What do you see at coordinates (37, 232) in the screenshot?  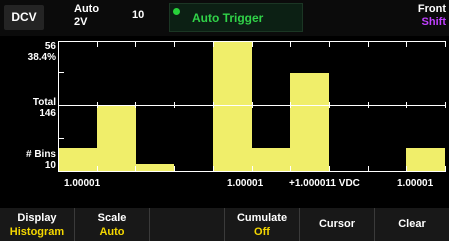 I see `display-softkey-value: Histogram` at bounding box center [37, 232].